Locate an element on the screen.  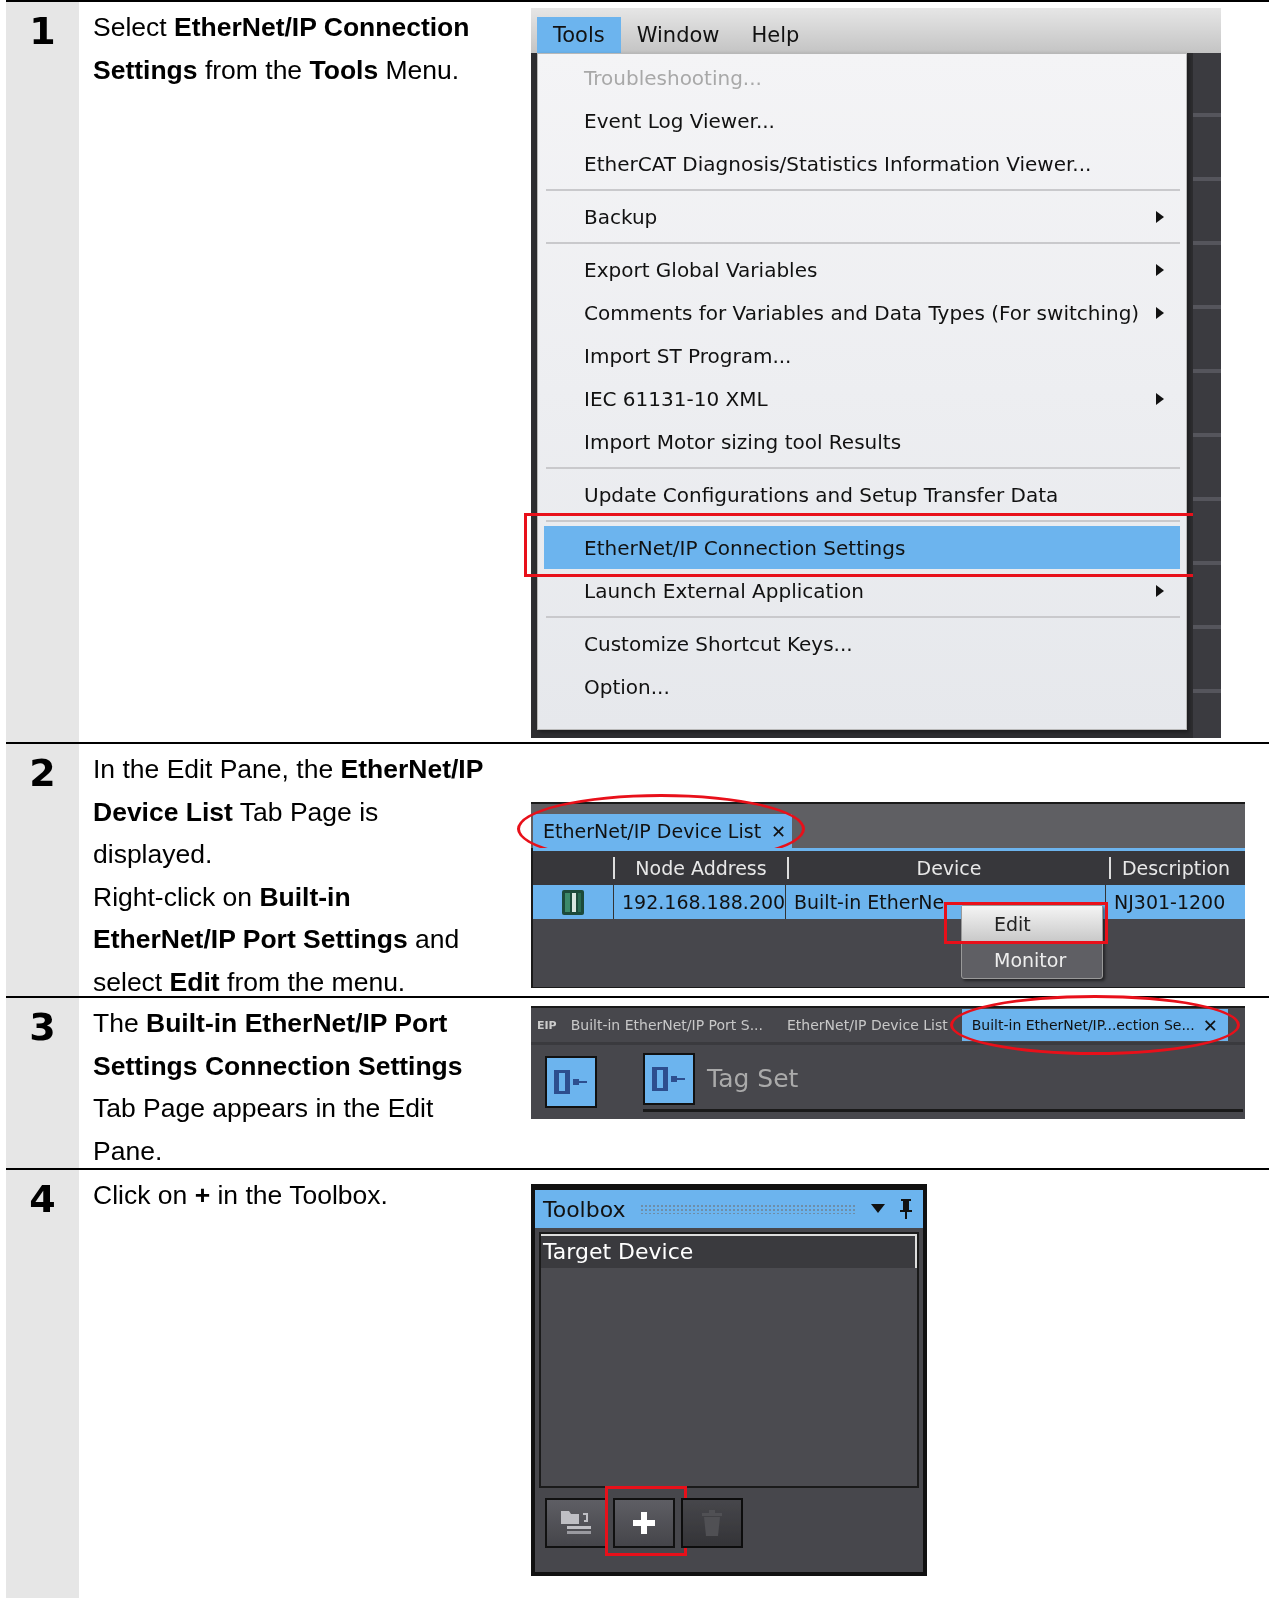
plus-icon is located at coordinates (644, 1523).